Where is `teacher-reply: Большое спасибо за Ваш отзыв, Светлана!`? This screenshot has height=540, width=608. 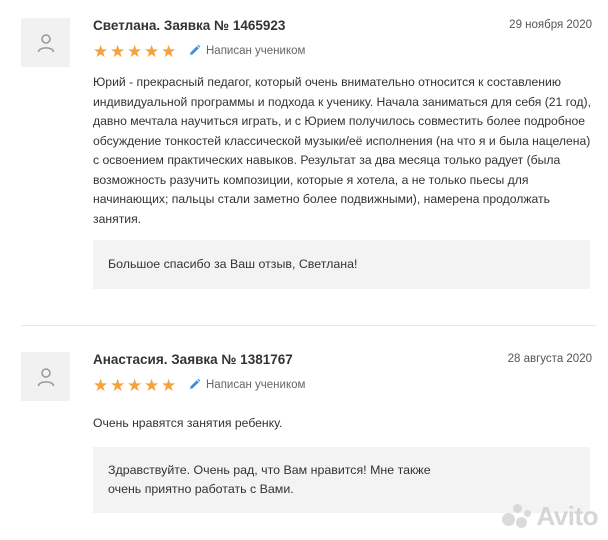 teacher-reply: Большое спасибо за Ваш отзыв, Светлана! is located at coordinates (341, 264).